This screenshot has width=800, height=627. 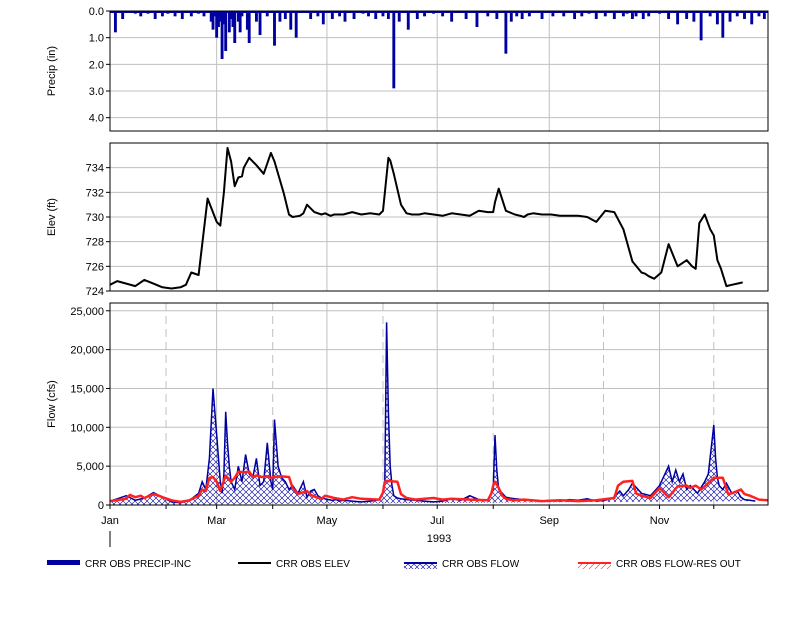 What do you see at coordinates (95, 169) in the screenshot?
I see `y-tick-label: 734` at bounding box center [95, 169].